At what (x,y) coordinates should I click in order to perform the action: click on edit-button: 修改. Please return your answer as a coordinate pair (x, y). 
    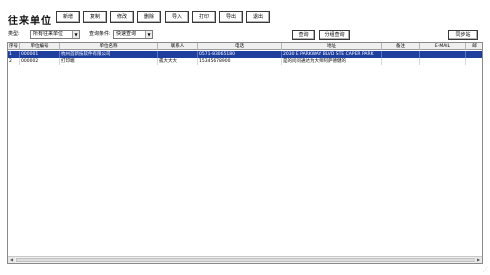
    Looking at the image, I should click on (122, 17).